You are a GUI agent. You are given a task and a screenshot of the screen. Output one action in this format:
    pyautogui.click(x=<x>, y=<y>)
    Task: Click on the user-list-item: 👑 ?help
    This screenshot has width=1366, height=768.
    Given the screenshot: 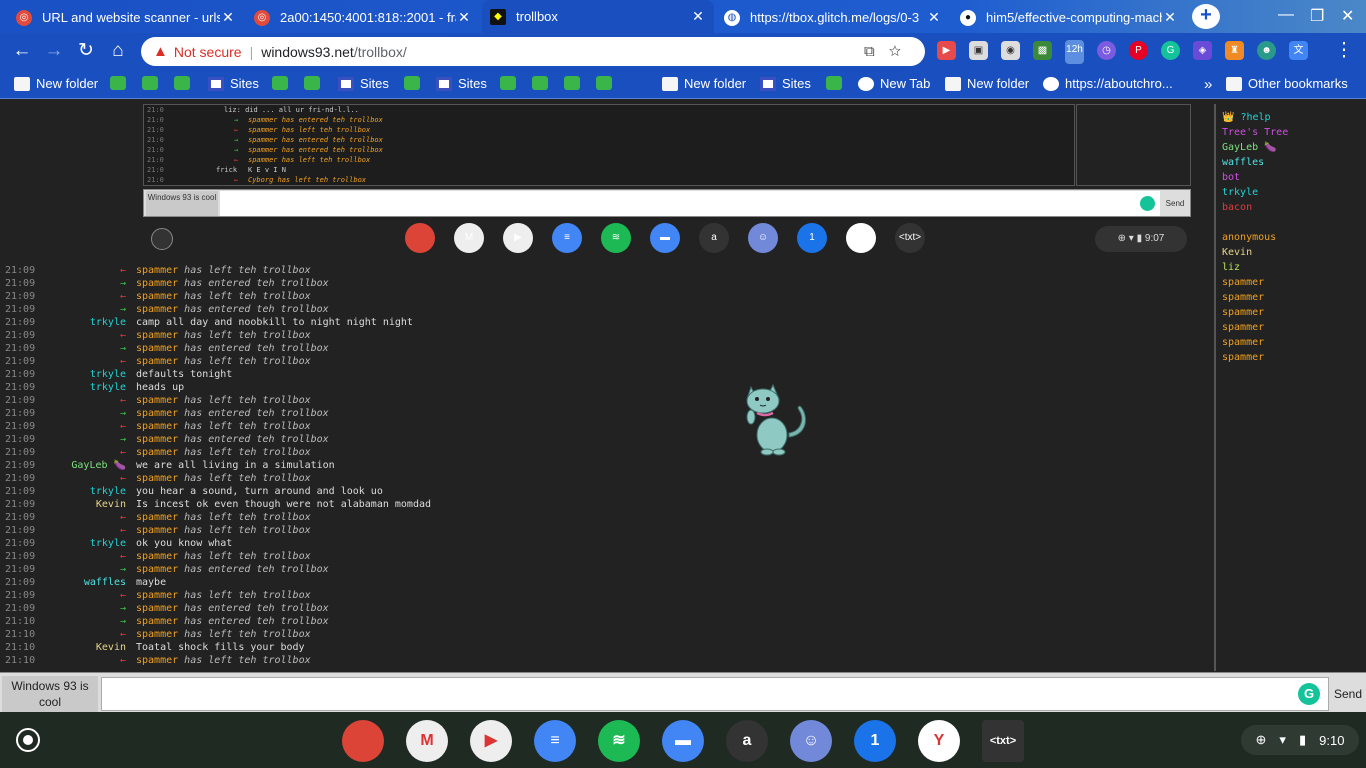 What is the action you would take?
    pyautogui.click(x=1291, y=117)
    